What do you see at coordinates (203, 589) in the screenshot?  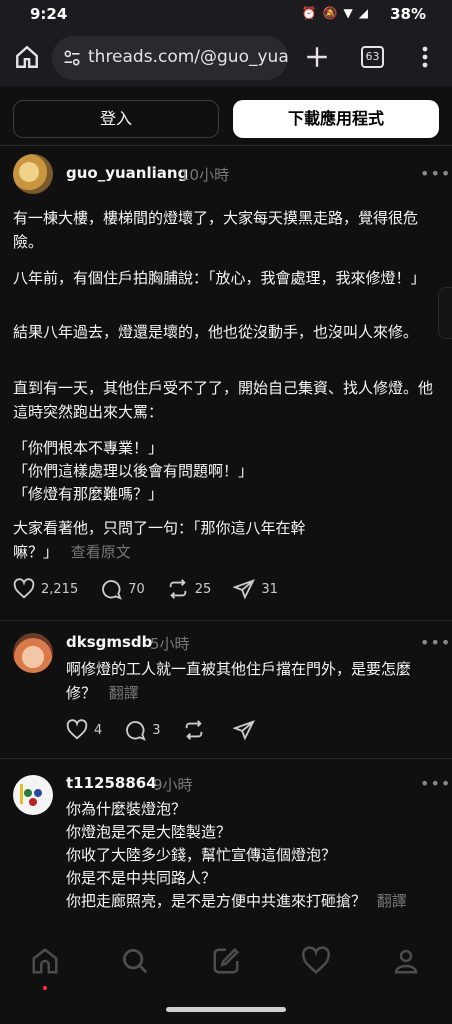 I see `repost-count: 25` at bounding box center [203, 589].